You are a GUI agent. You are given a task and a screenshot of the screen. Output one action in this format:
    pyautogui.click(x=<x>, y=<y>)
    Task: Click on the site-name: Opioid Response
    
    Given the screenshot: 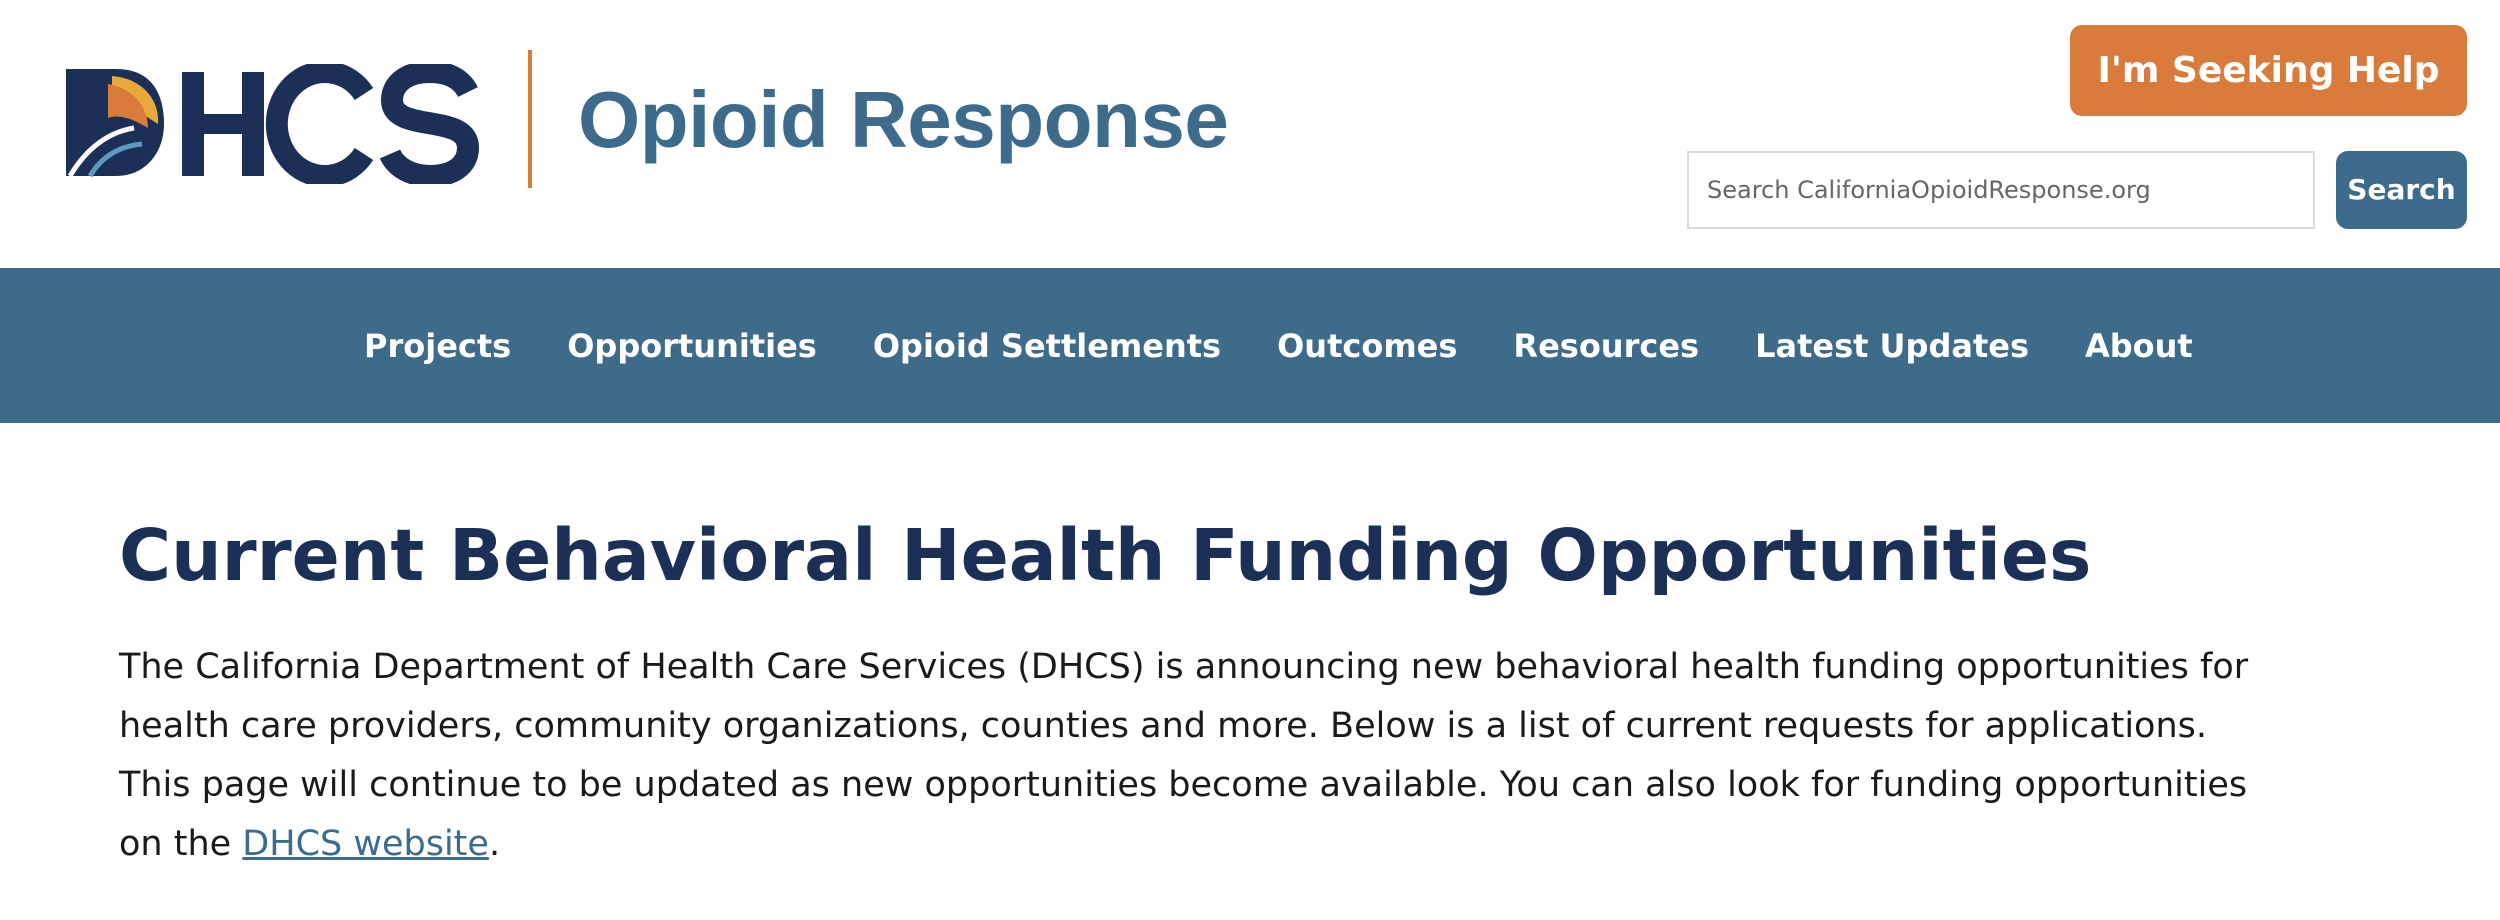 What is the action you would take?
    pyautogui.click(x=903, y=120)
    